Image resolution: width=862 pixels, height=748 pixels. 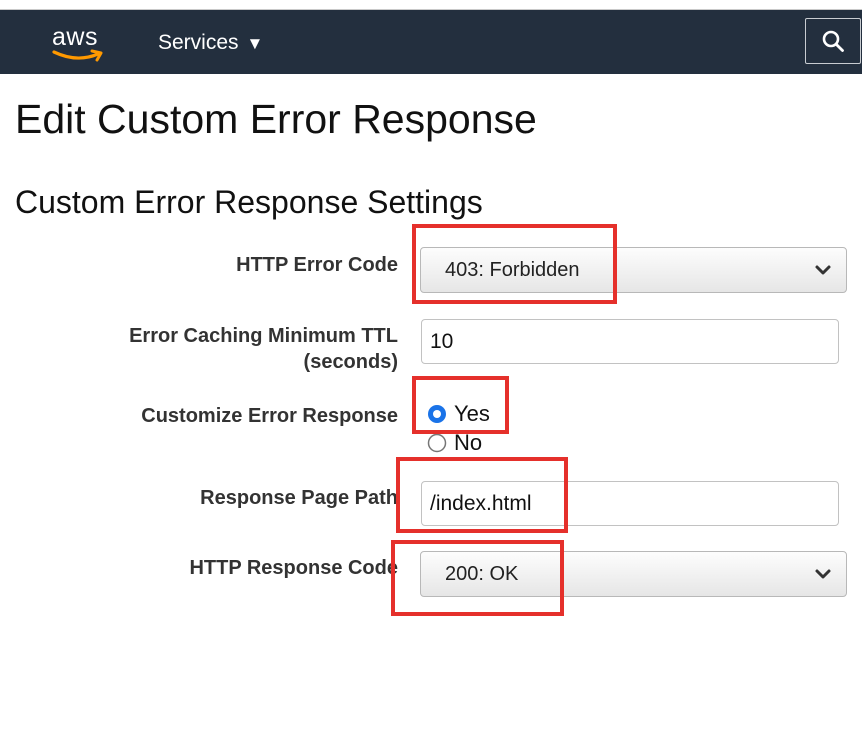 I want to click on error-caching-ttl-label: Error Caching Minimum TTL (seconds), so click(x=263, y=349).